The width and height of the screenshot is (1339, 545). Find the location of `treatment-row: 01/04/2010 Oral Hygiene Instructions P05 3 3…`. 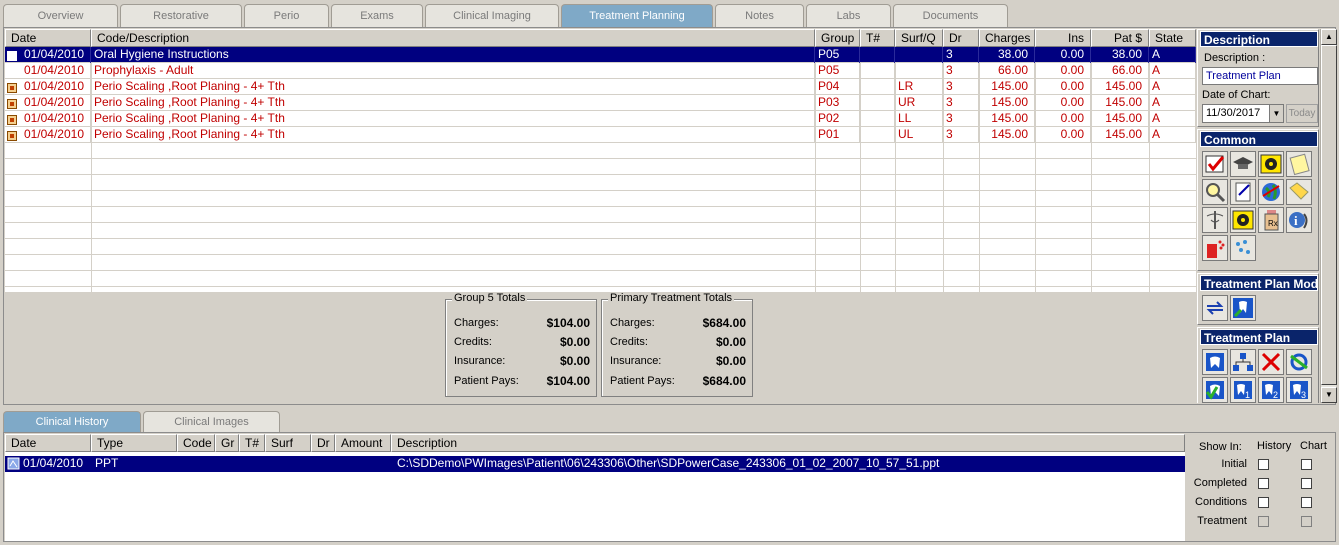

treatment-row: 01/04/2010 Oral Hygiene Instructions P05 3 3… is located at coordinates (600, 55).